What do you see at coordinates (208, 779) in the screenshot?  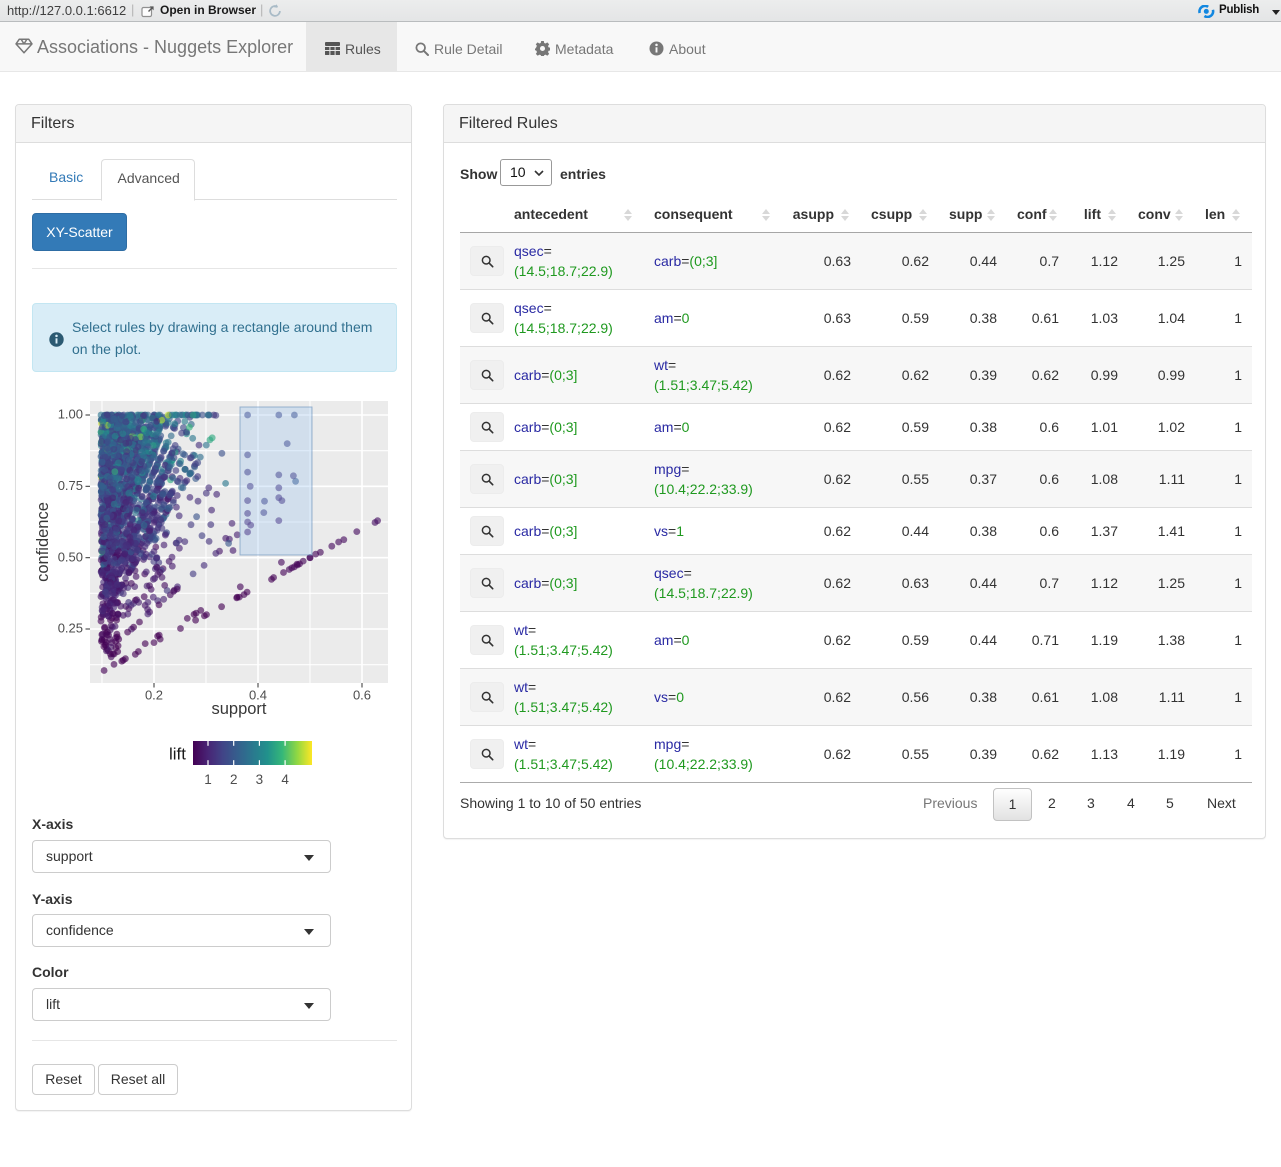 I see `svg-text: 1` at bounding box center [208, 779].